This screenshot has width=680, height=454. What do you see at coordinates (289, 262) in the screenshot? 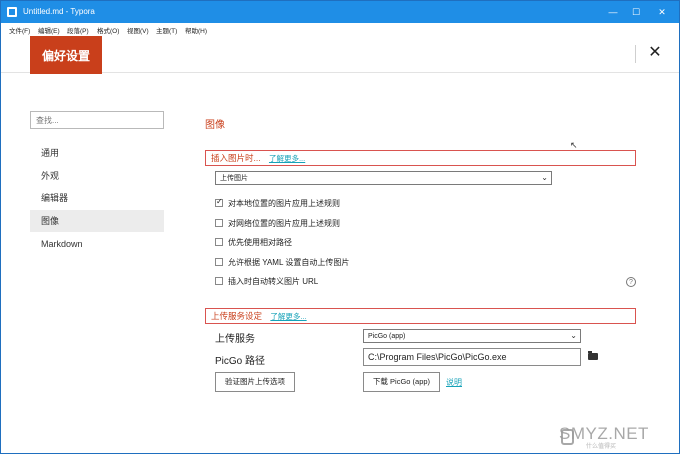
I see `option-label: 允许根据 YAML 设置自动上传图片` at bounding box center [289, 262].